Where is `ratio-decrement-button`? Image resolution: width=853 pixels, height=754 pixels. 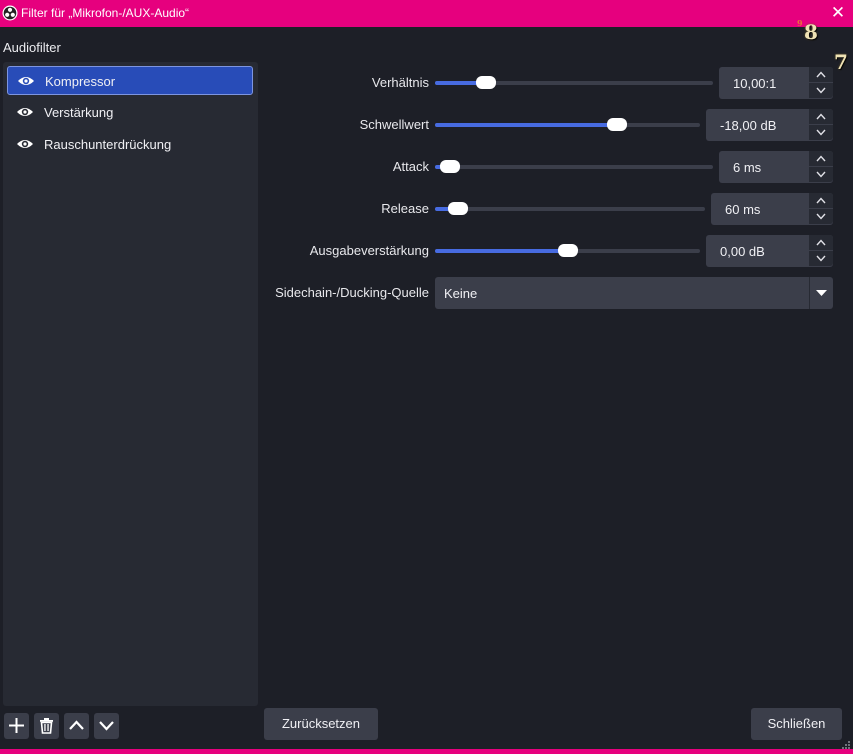
ratio-decrement-button is located at coordinates (821, 90).